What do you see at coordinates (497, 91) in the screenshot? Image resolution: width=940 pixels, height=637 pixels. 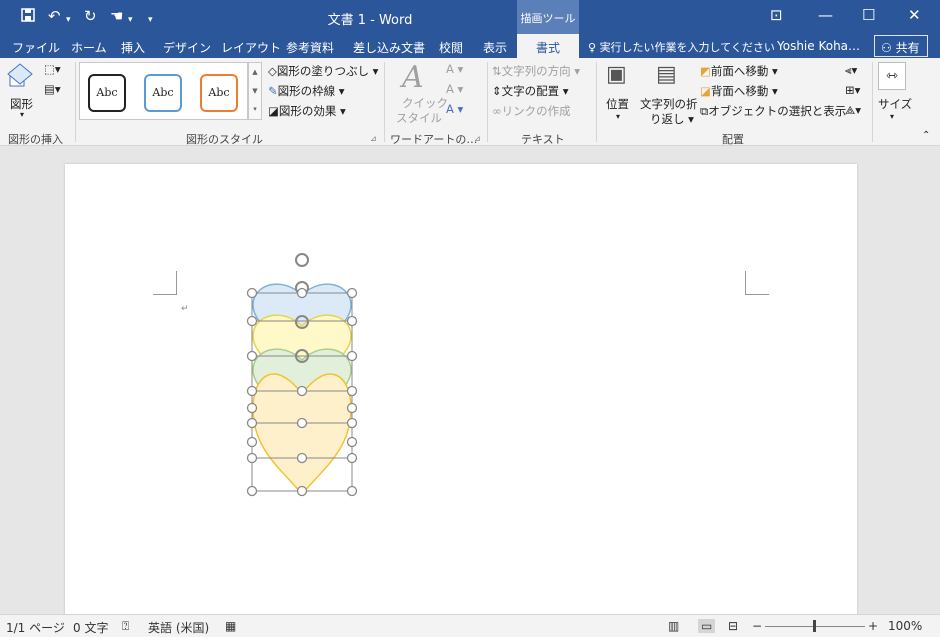 I see `align-text-icon: ⇕` at bounding box center [497, 91].